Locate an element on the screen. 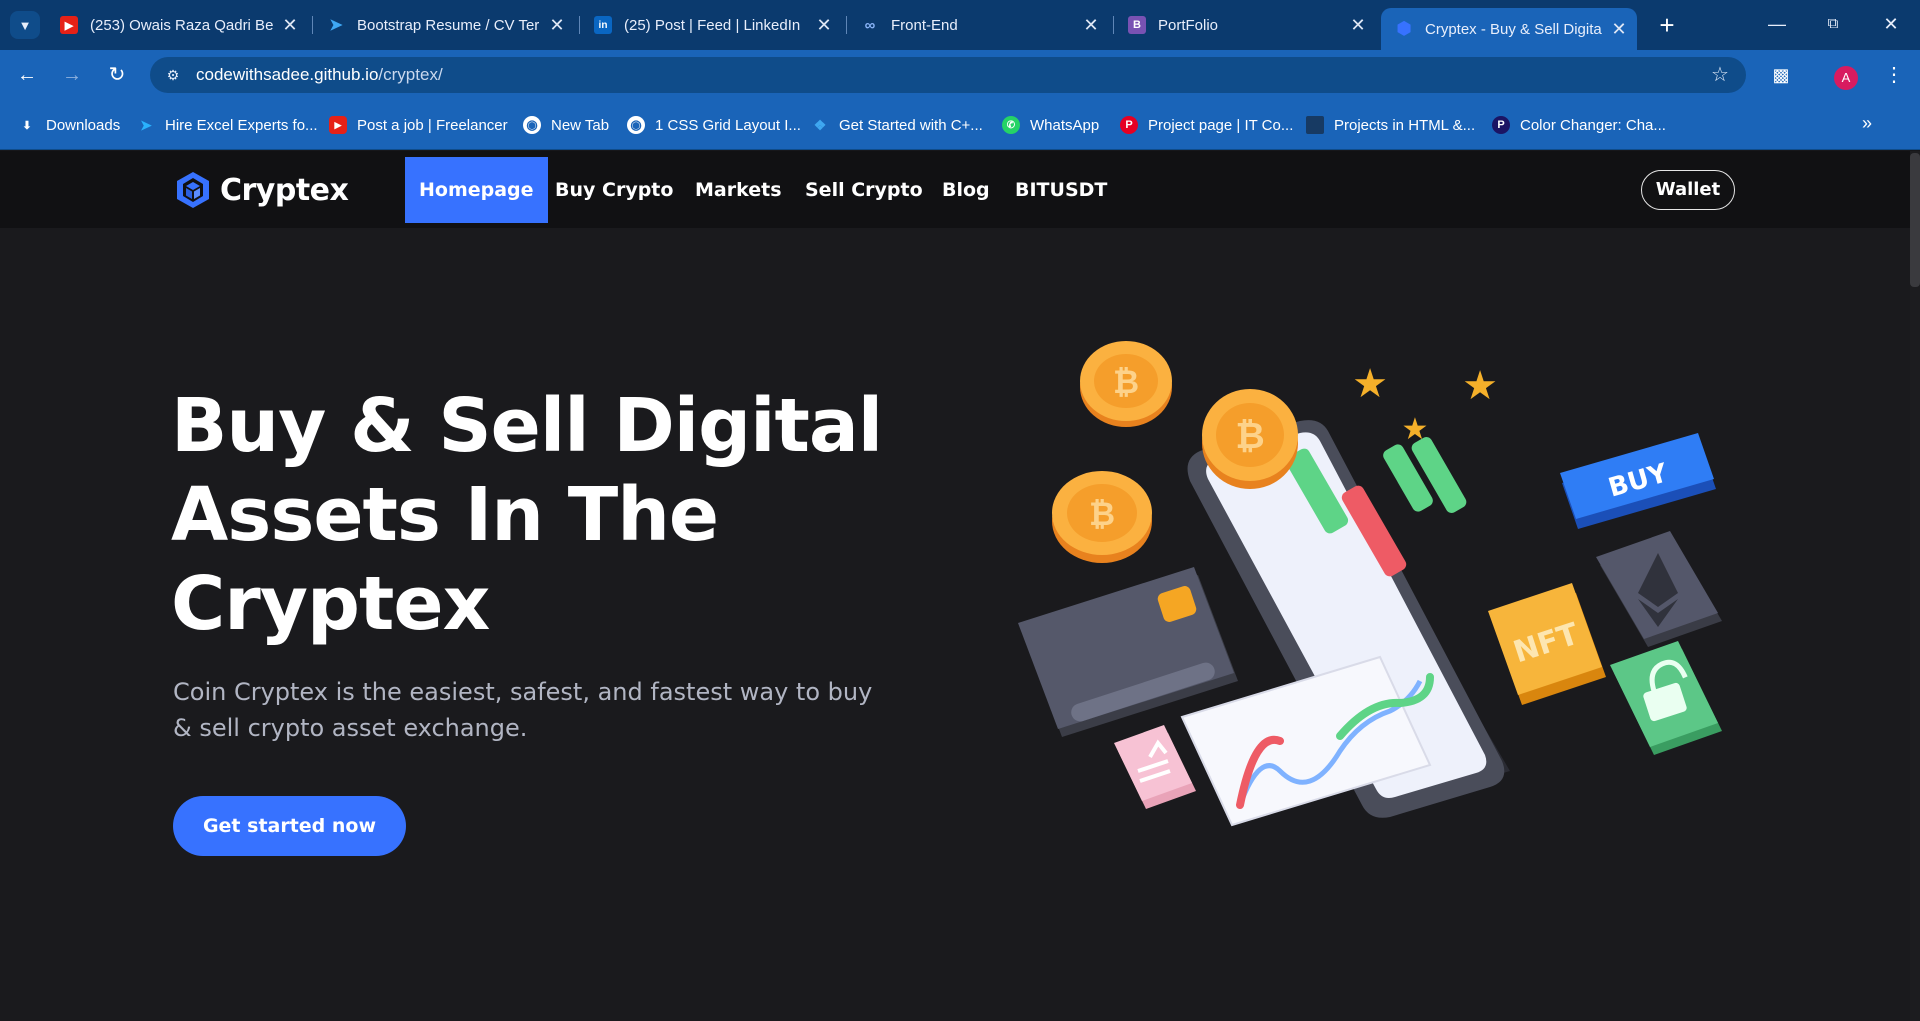  browser-tab: B PortFolio ✕ is located at coordinates (1245, 25).